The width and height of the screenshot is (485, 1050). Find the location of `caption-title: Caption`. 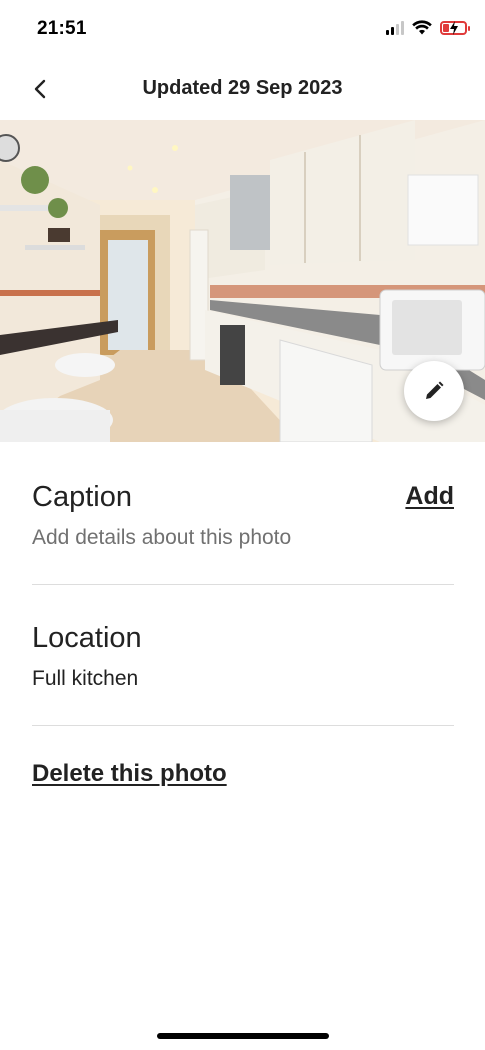

caption-title: Caption is located at coordinates (82, 497).